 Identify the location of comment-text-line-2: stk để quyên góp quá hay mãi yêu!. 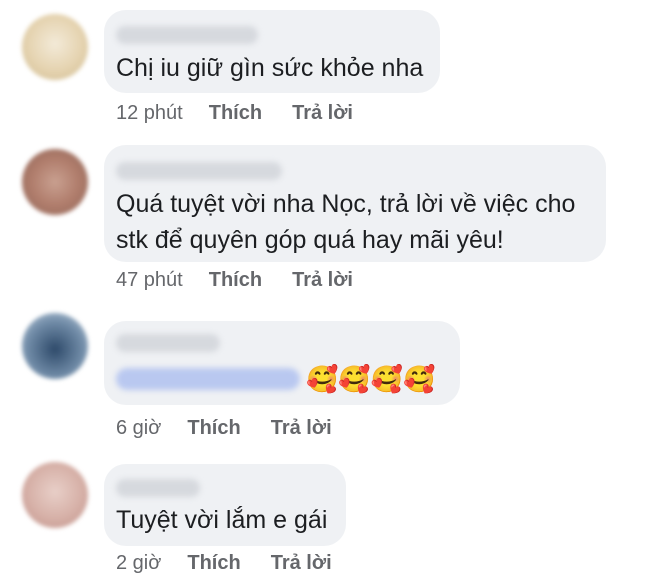
(310, 240).